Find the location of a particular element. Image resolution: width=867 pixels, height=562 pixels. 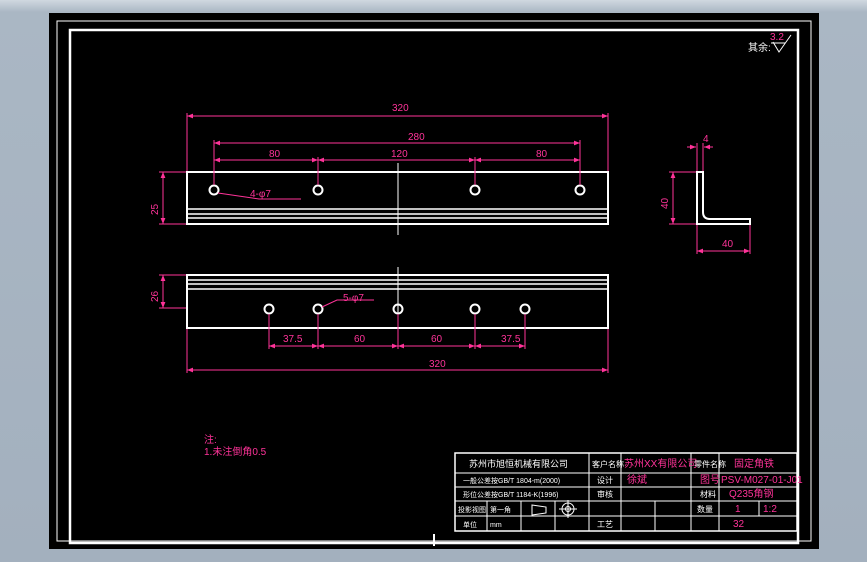

tb-customer-label: 客户名称 is located at coordinates (608, 464).